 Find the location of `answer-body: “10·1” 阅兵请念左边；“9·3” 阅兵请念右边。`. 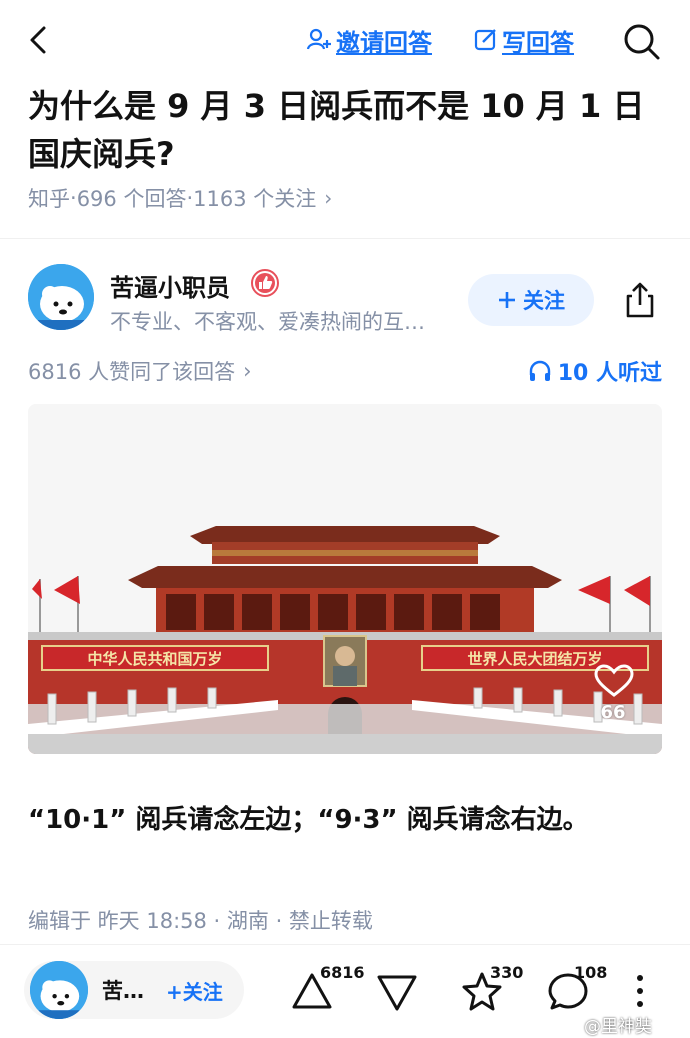

answer-body: “10·1” 阅兵请念左边；“9·3” 阅兵请念右边。 is located at coordinates (308, 820).